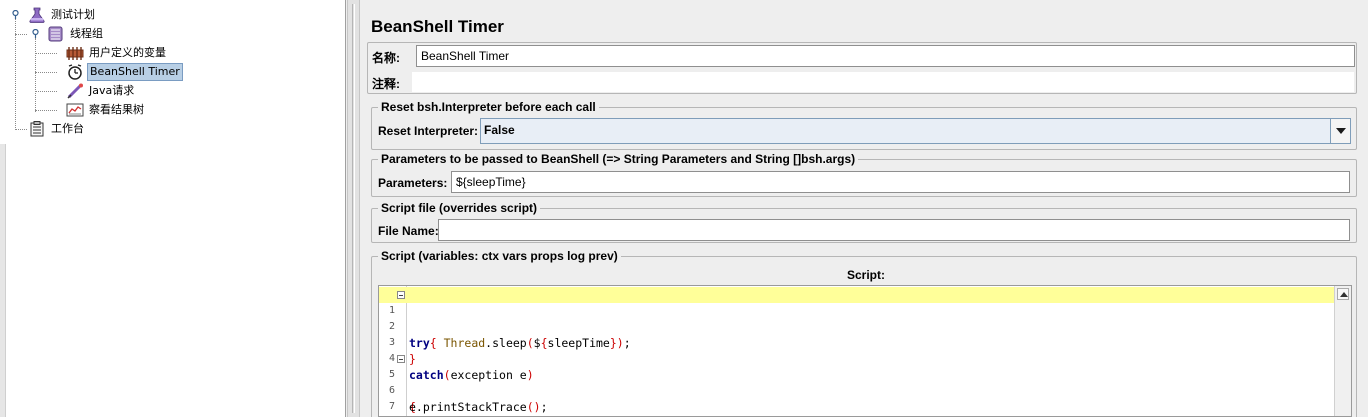 The image size is (1368, 417). I want to click on code-line: 5 {, so click(857, 382).